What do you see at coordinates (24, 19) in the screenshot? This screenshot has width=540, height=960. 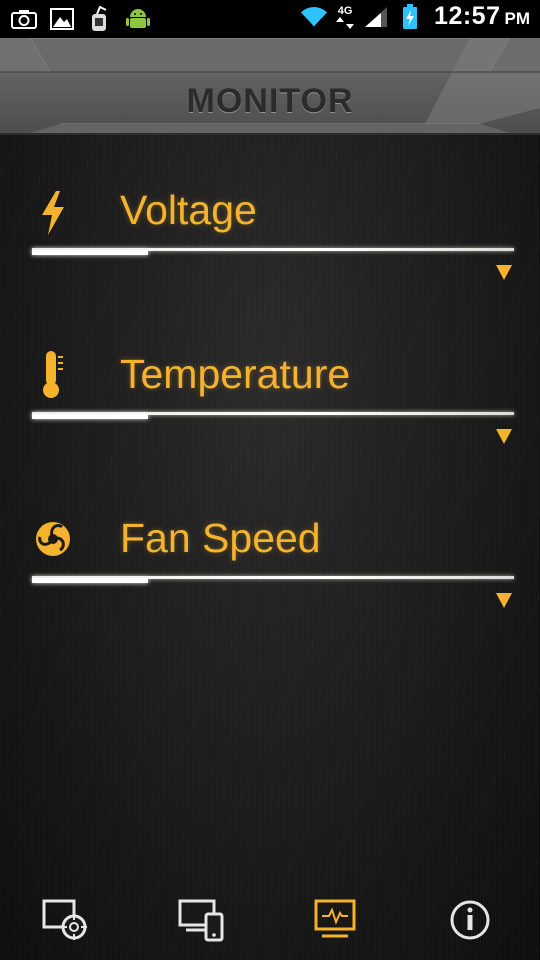 I see `camera-icon` at bounding box center [24, 19].